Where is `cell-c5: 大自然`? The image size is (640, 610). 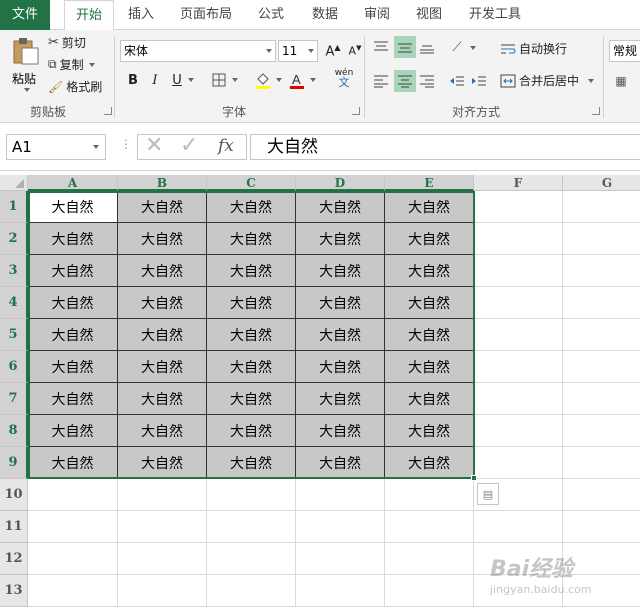
cell-c5: 大自然 is located at coordinates (251, 335).